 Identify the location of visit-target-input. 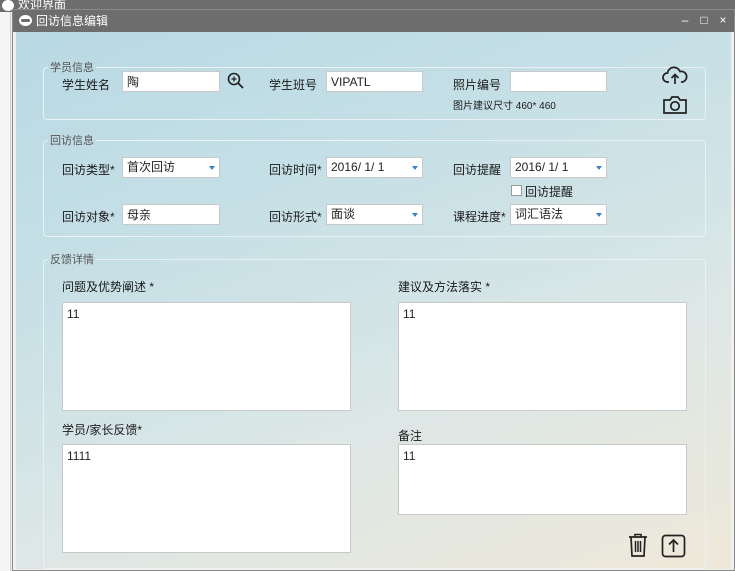
(171, 214).